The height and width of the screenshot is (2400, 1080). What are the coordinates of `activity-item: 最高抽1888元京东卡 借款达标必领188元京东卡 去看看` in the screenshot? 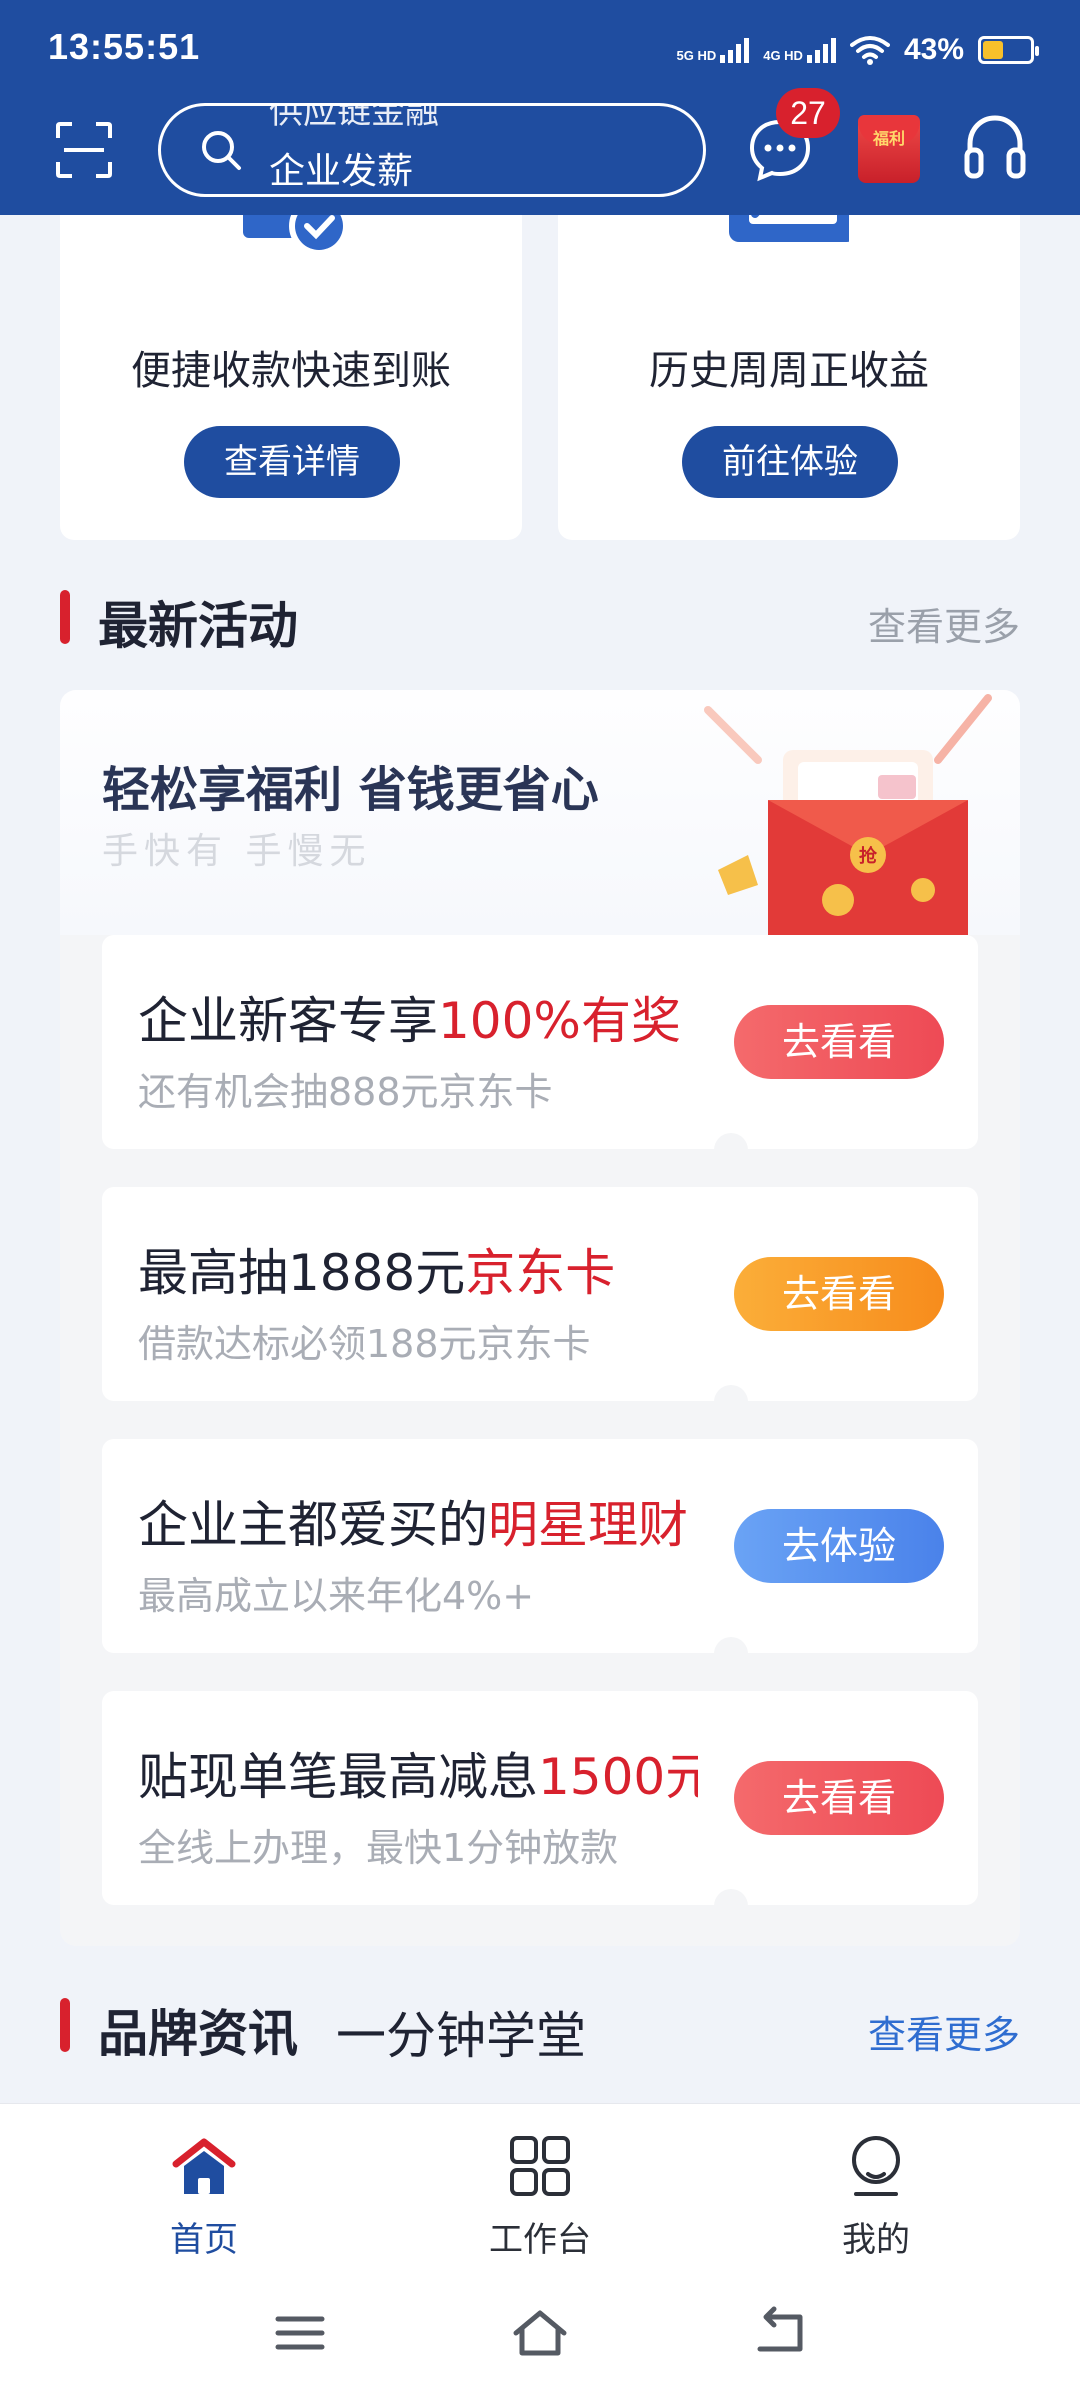 It's located at (540, 1294).